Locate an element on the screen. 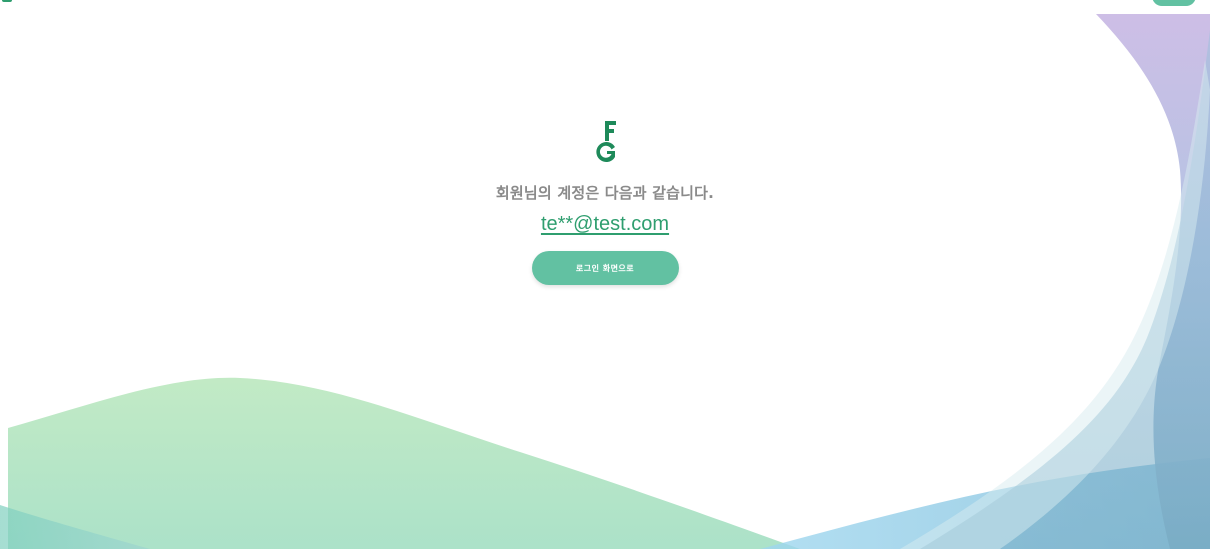 Image resolution: width=1210 pixels, height=549 pixels. header-logo-icon is located at coordinates (7, 1).